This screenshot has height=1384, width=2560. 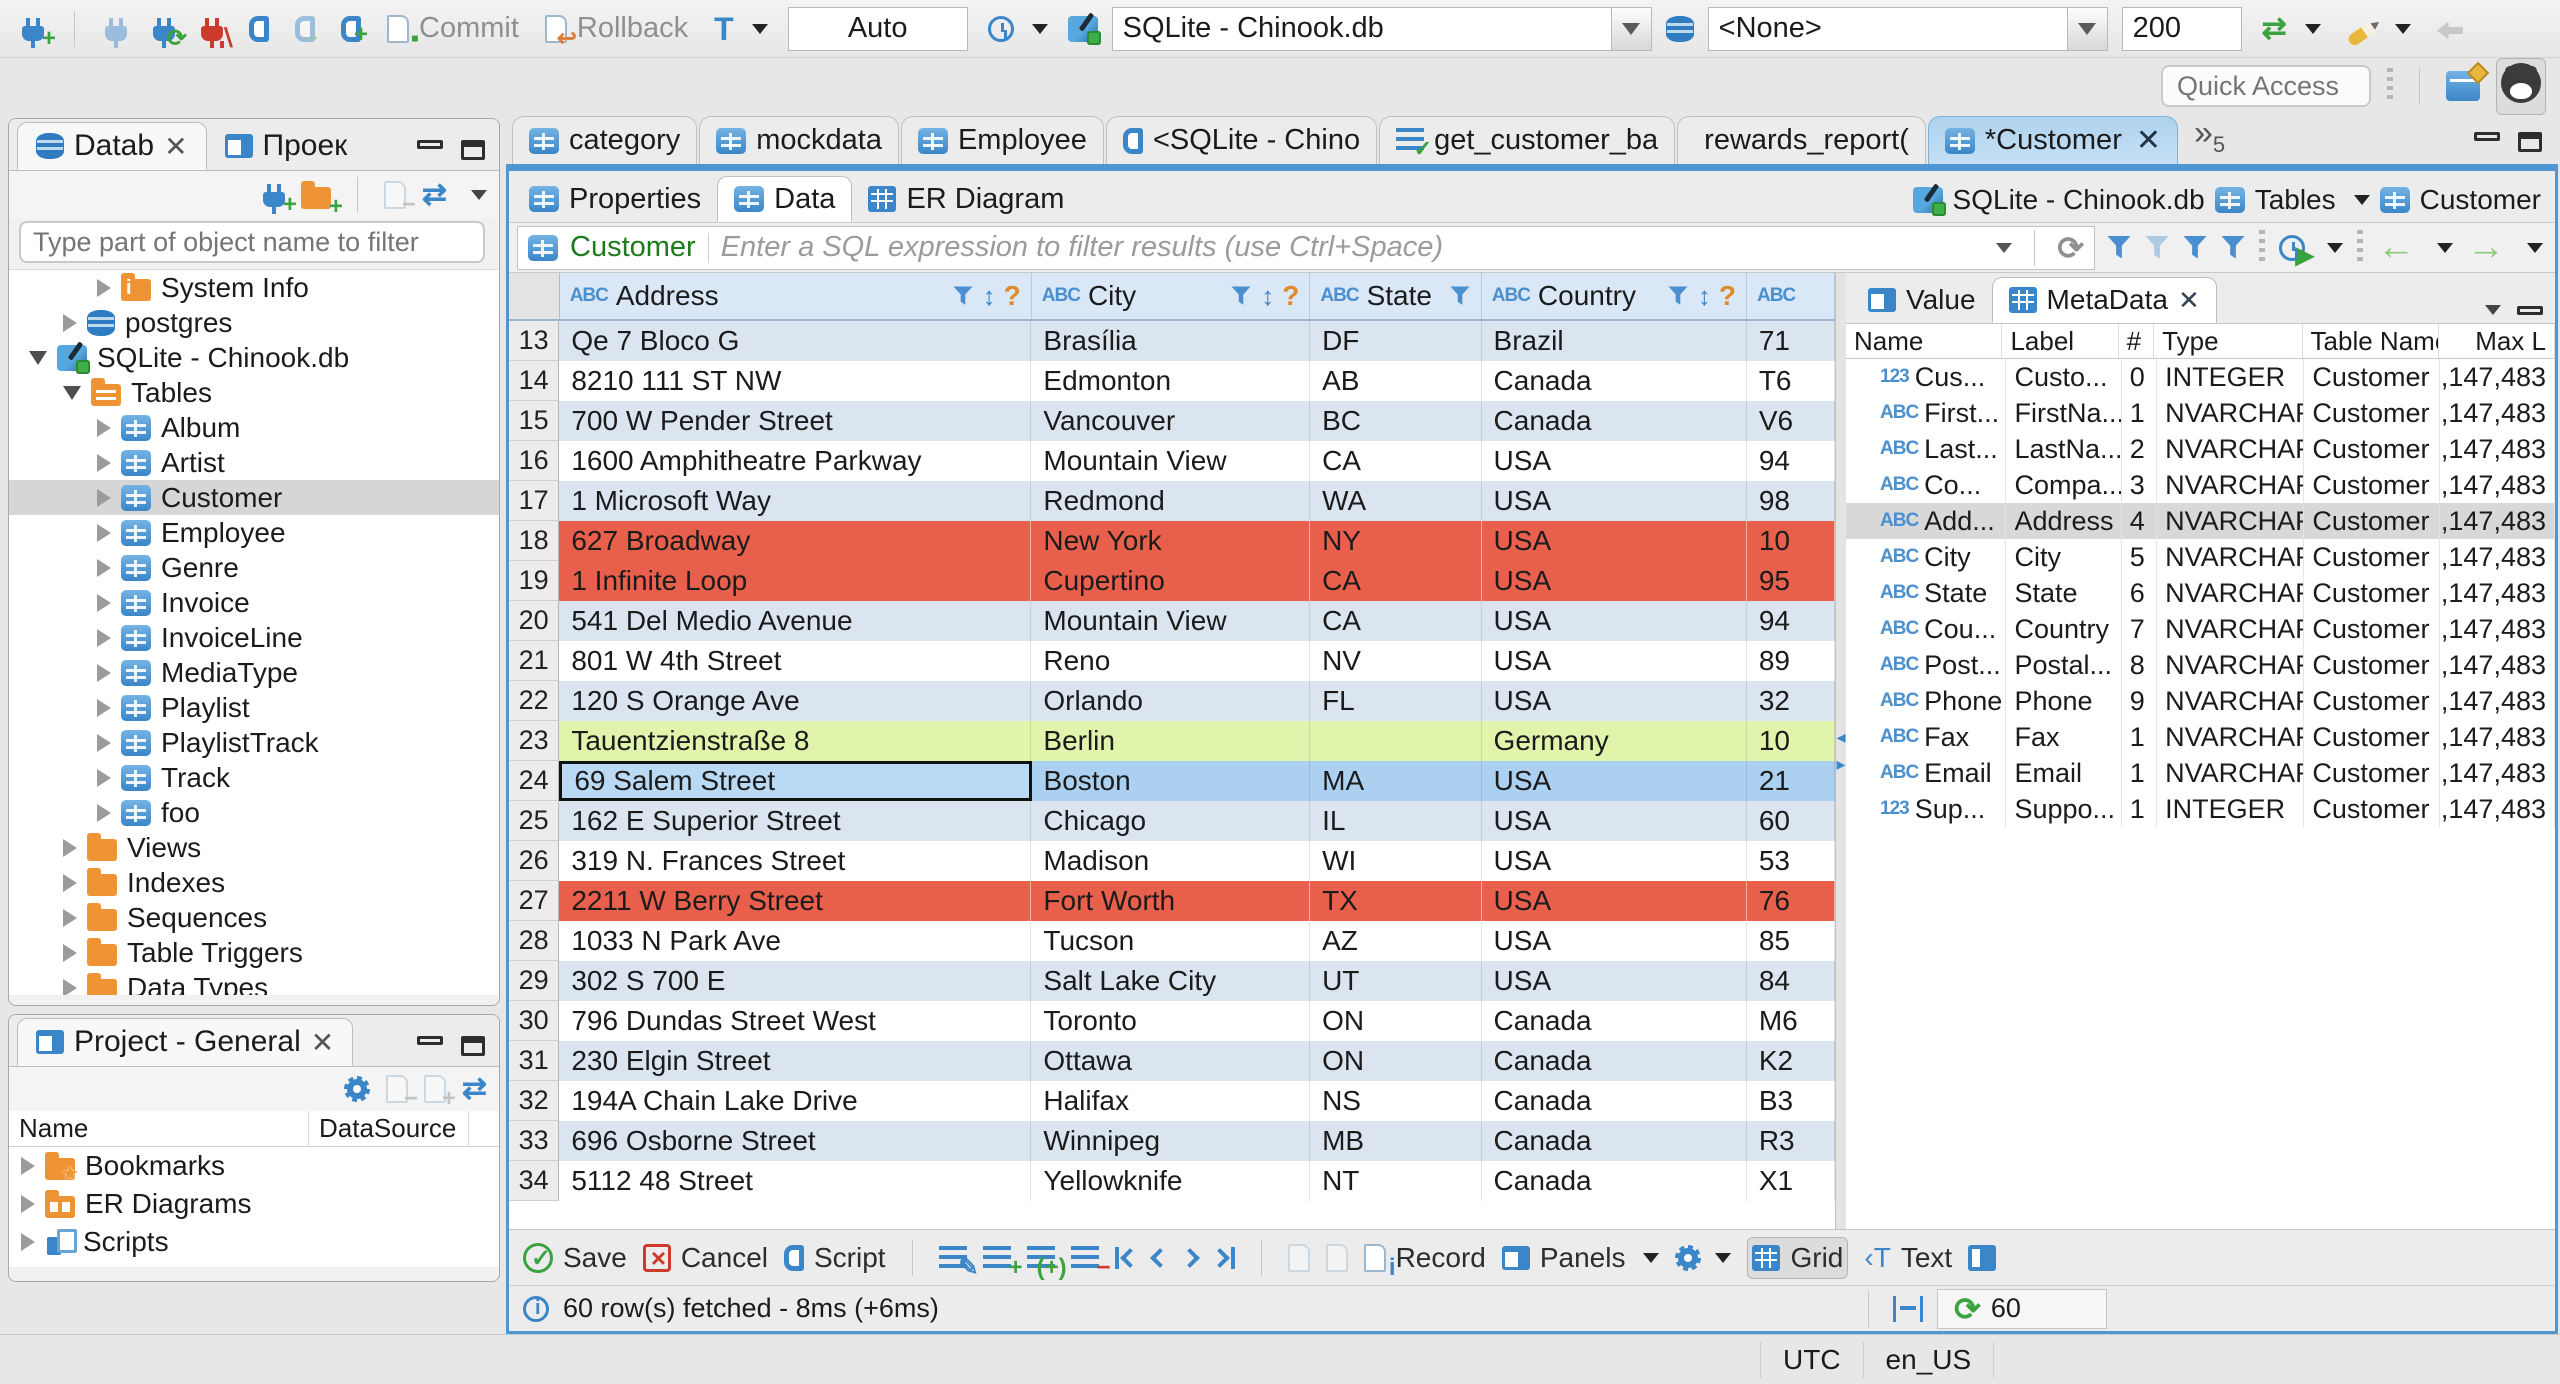 What do you see at coordinates (1172, 1101) in the screenshot?
I see `table-row: 32 194A Chain Lake Drive Halifax NS Canada B3` at bounding box center [1172, 1101].